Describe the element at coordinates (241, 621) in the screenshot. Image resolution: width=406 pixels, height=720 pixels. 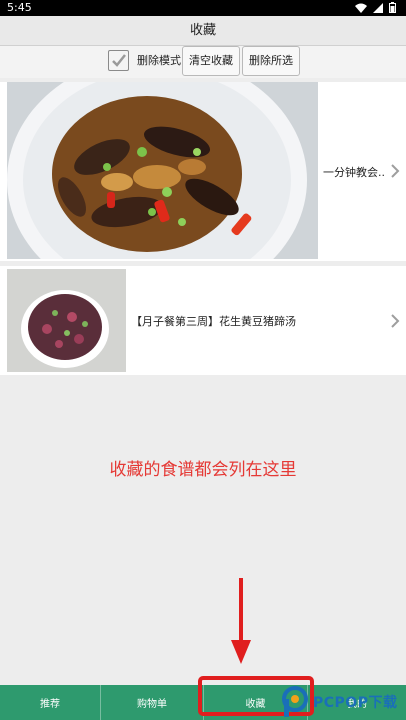
I see `arrow-down-icon` at that location.